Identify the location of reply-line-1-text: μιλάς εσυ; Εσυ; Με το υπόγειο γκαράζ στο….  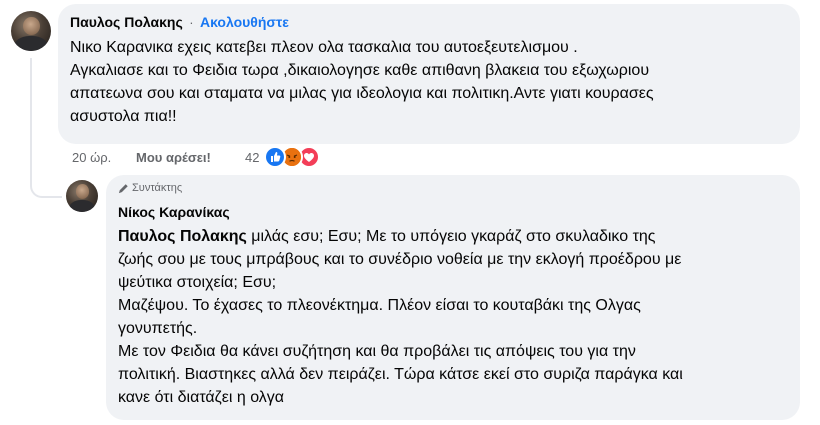
(451, 236).